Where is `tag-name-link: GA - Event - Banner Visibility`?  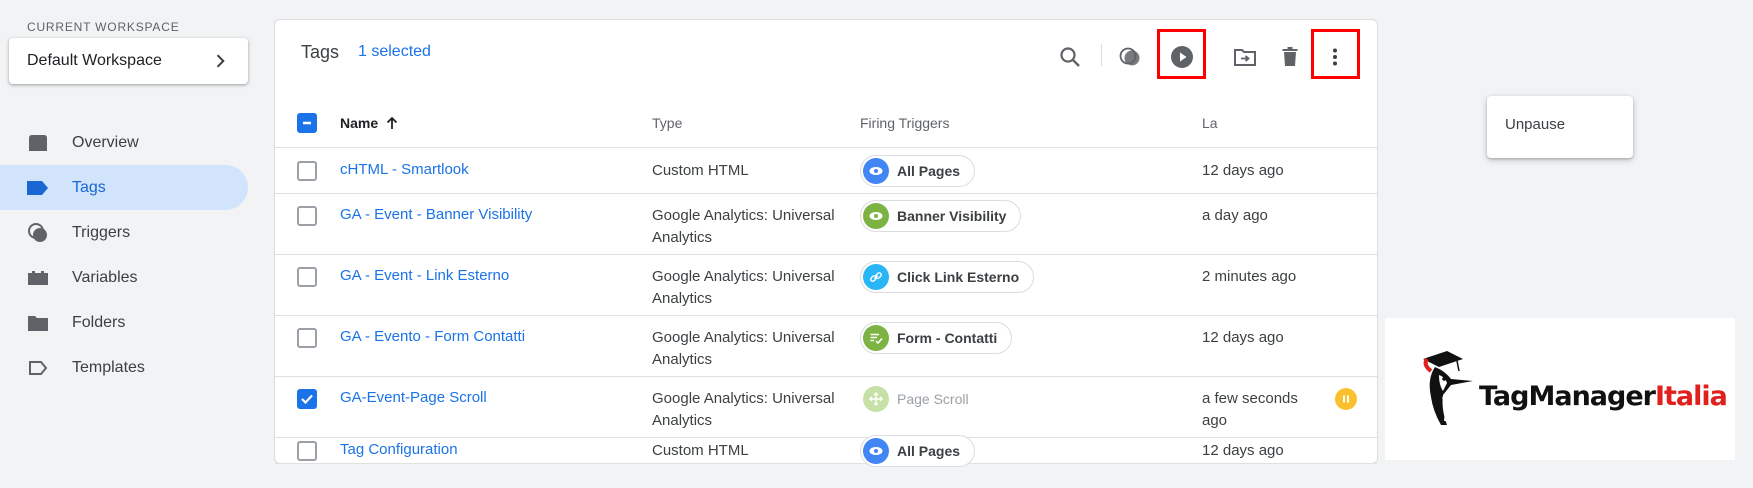 tag-name-link: GA - Event - Banner Visibility is located at coordinates (436, 214).